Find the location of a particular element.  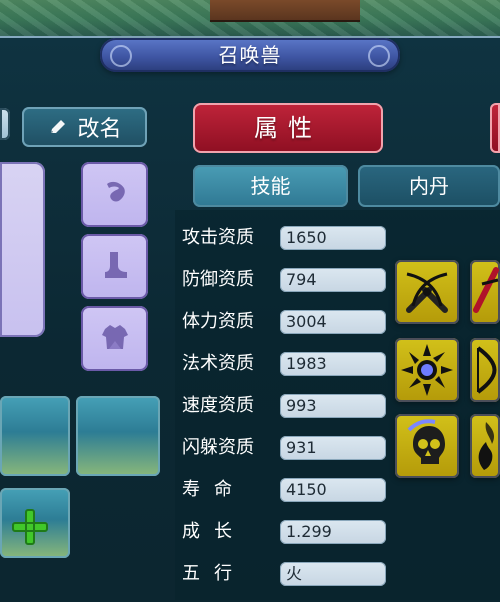

stat-label: 五行 is located at coordinates (214, 573).